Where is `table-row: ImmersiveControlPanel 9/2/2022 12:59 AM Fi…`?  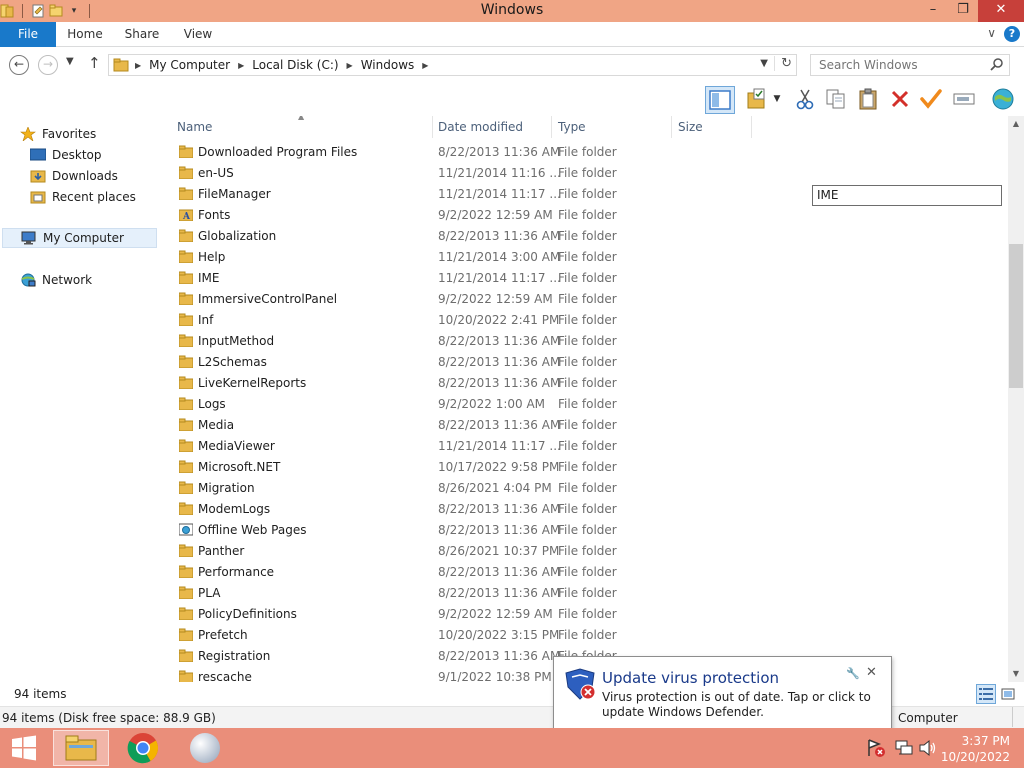
table-row: ImmersiveControlPanel 9/2/2022 12:59 AM Fi… is located at coordinates (584, 299).